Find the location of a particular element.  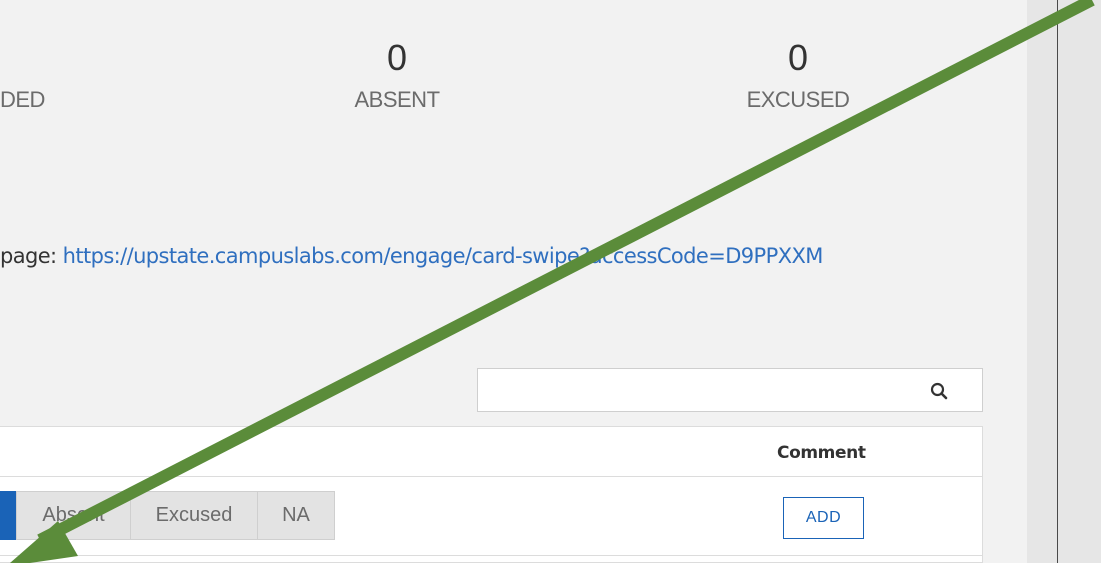

row-divider is located at coordinates (491, 555).